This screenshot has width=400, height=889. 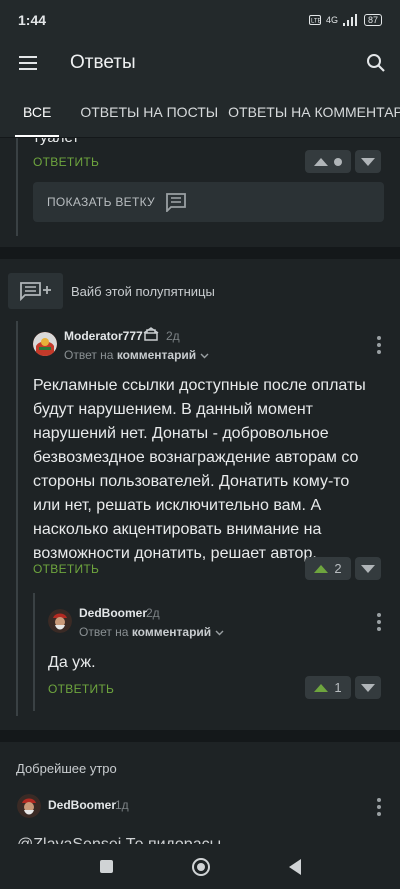 I want to click on system-nav-bar, so click(x=200, y=866).